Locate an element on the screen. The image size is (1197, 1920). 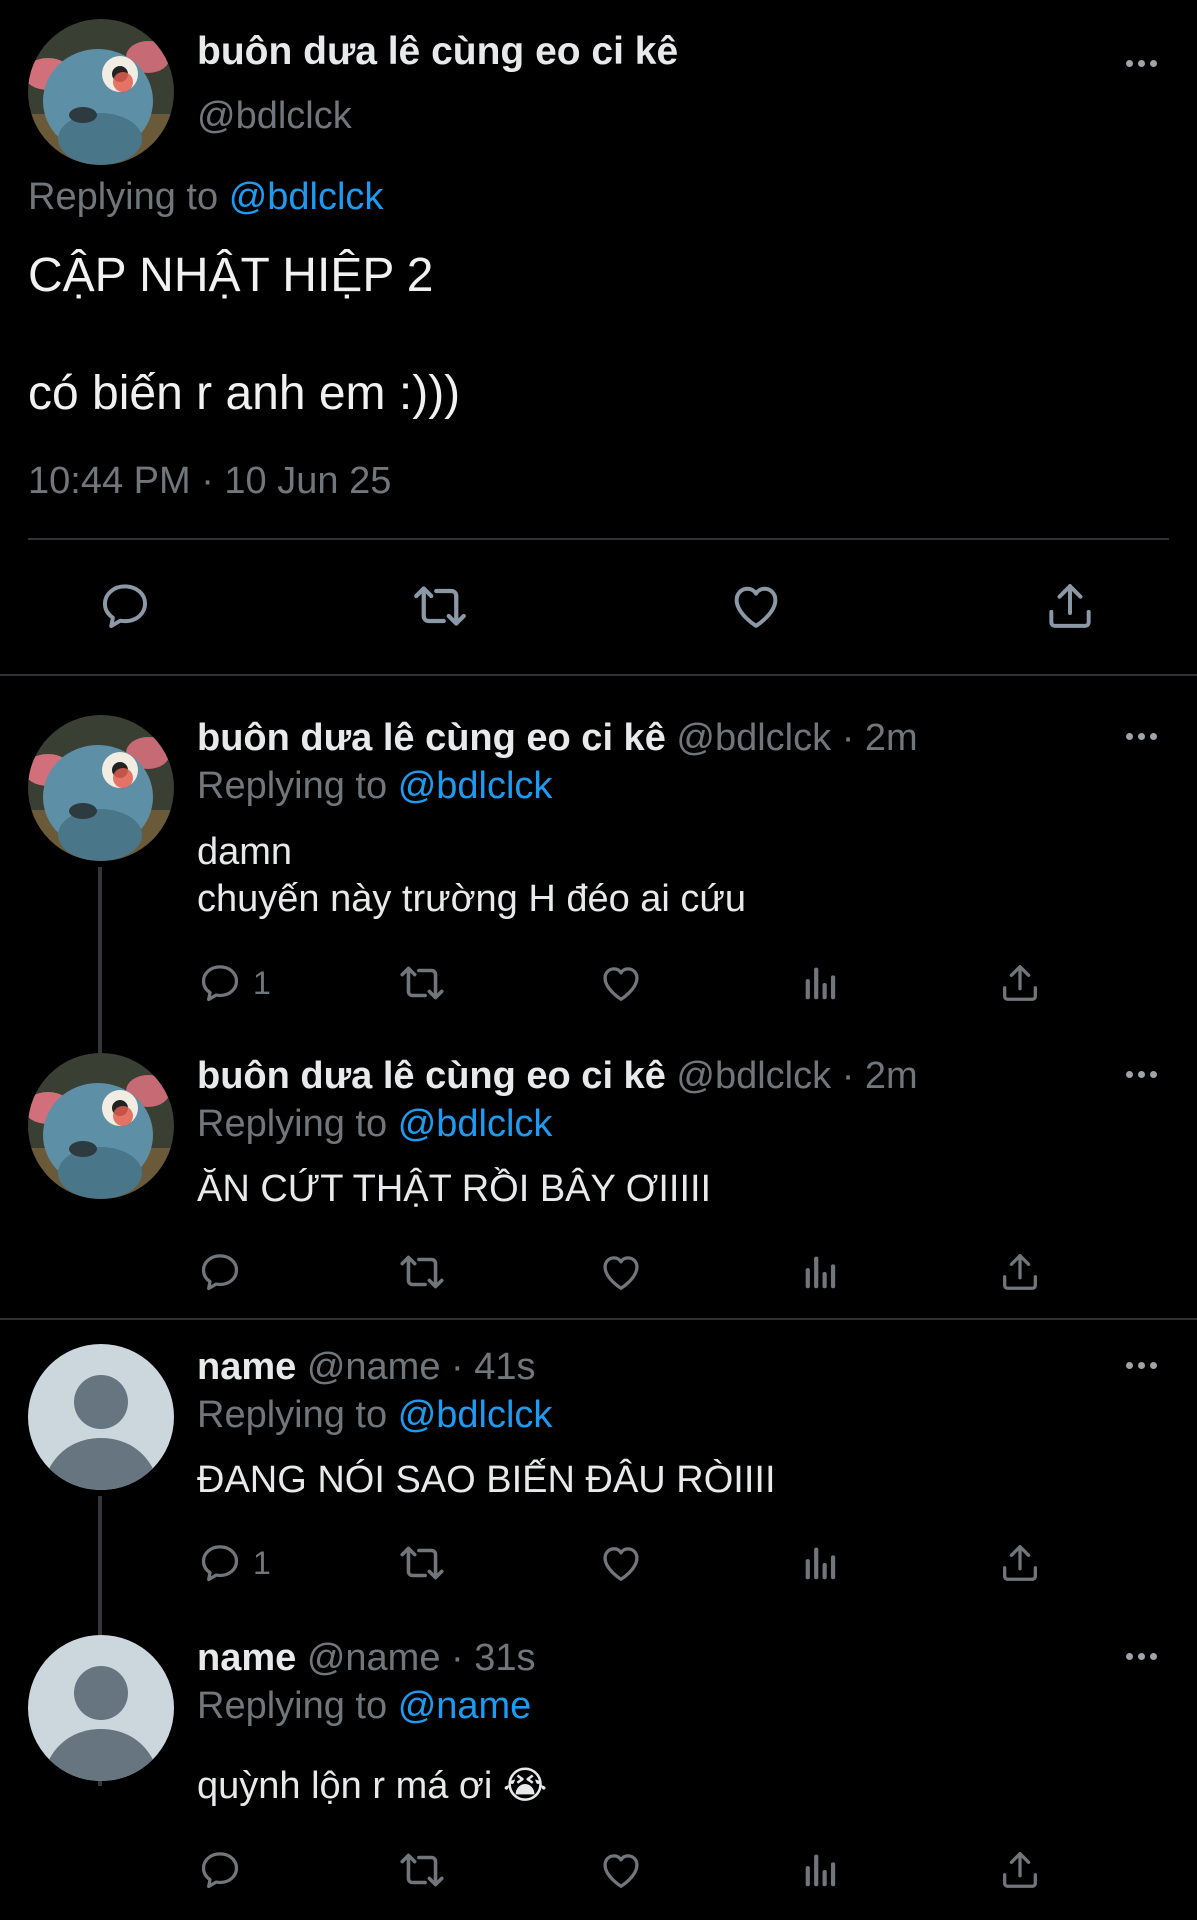
replying-to: Replying to @name is located at coordinates (364, 1706).